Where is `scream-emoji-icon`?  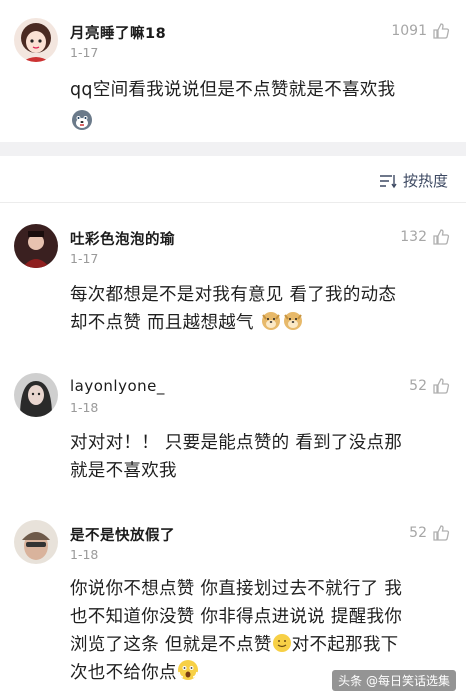
scream-emoji-icon is located at coordinates (187, 670).